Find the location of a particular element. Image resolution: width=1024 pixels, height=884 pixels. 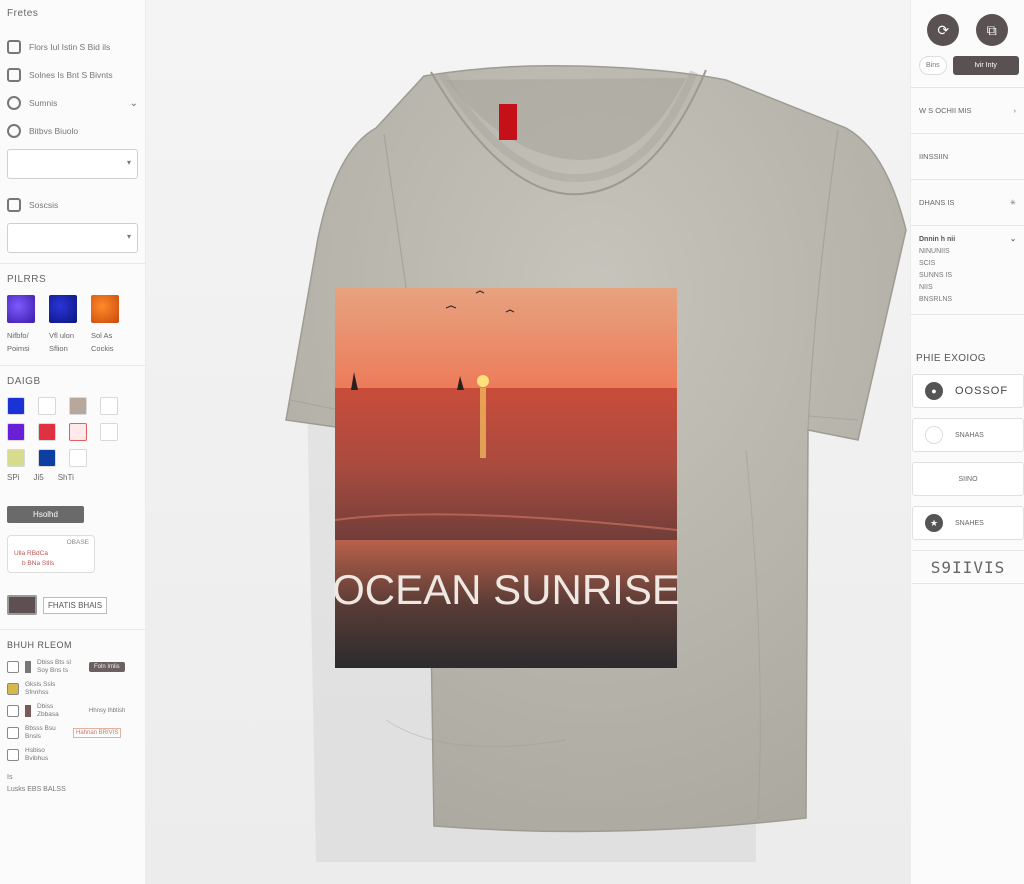

list-item: NINUNIIS is located at coordinates (967, 252).